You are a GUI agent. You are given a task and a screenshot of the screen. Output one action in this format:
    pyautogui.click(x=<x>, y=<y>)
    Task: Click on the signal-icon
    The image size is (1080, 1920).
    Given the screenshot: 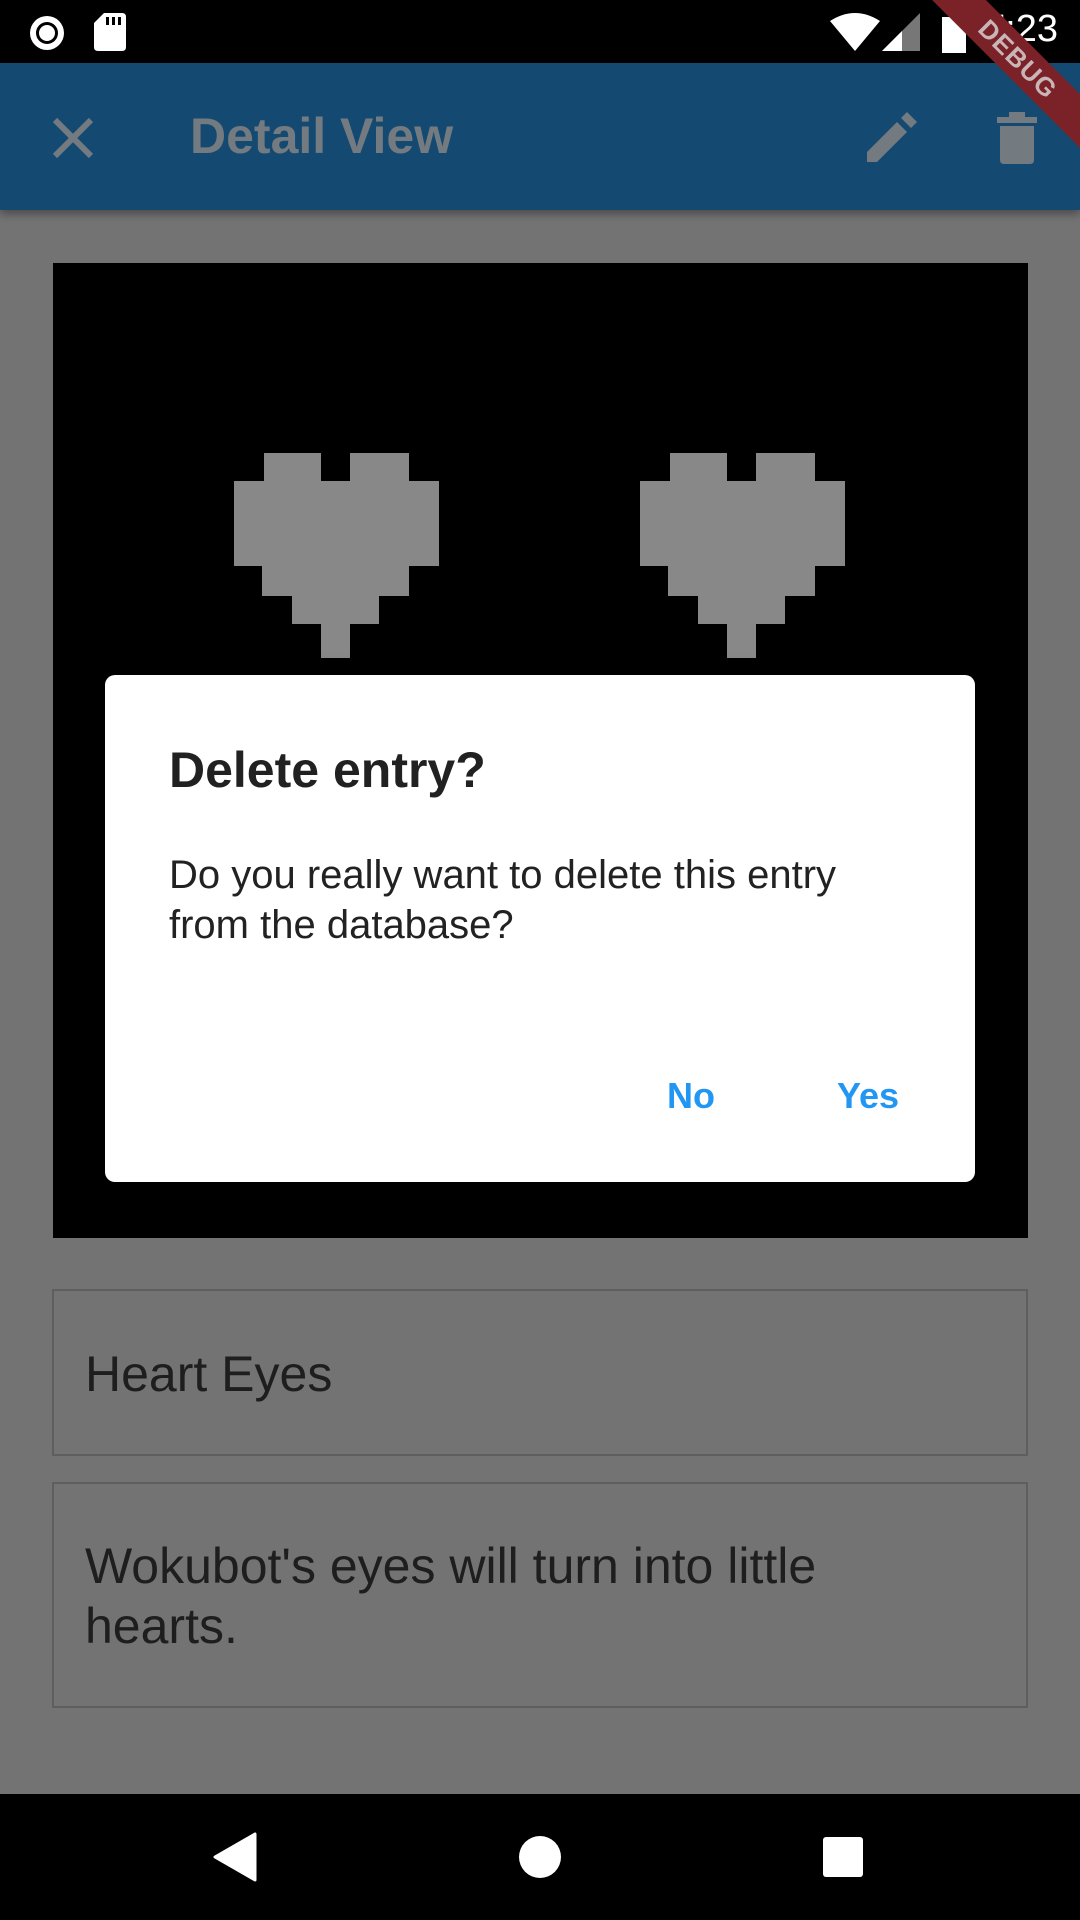 What is the action you would take?
    pyautogui.click(x=901, y=32)
    